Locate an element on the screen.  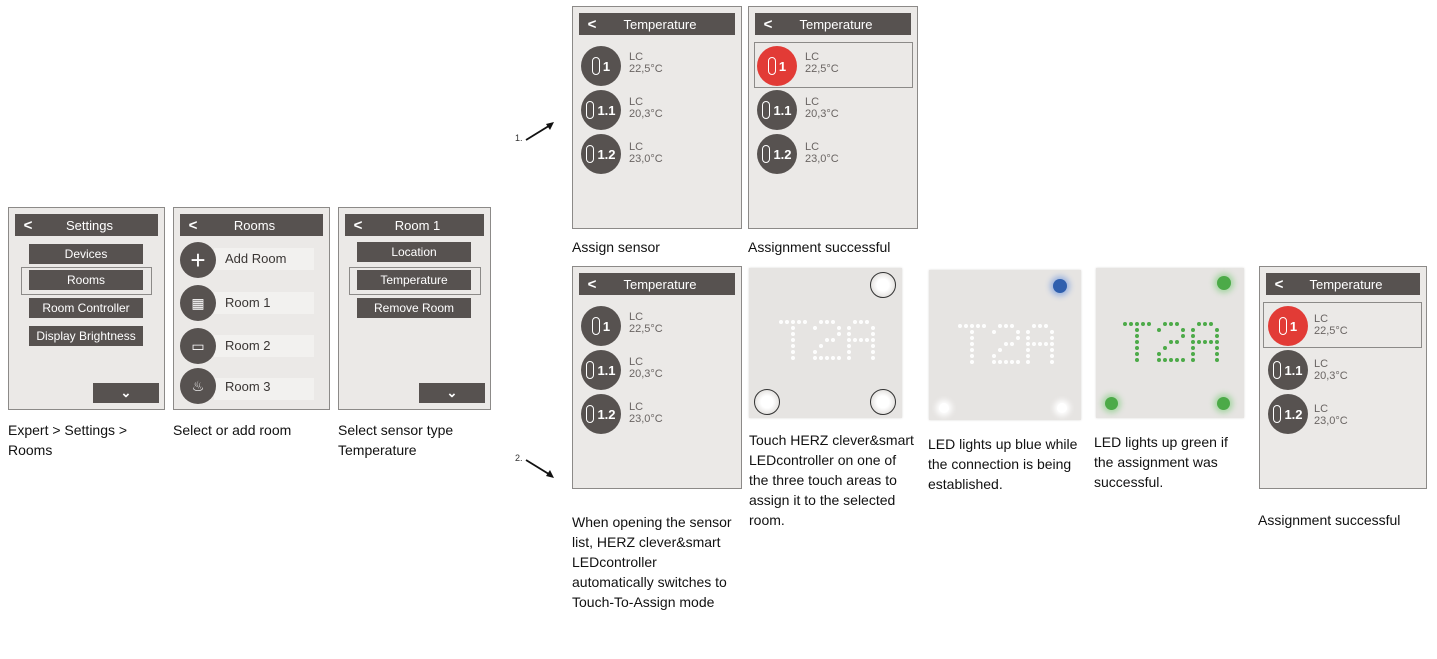
display-brightness-button: Display Brightness is located at coordinates (86, 336).